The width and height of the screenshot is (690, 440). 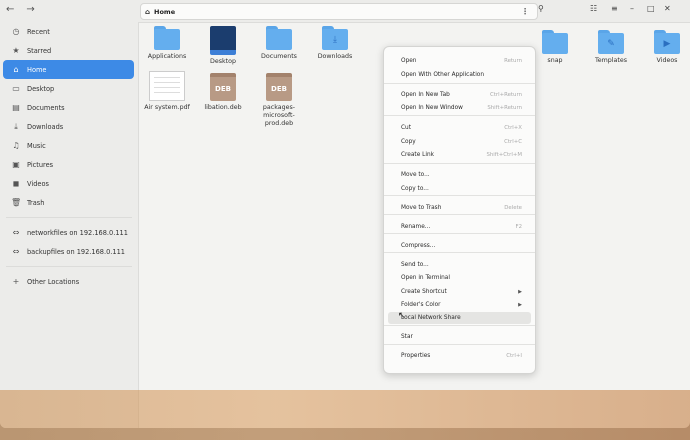 What do you see at coordinates (68, 145) in the screenshot?
I see `sidebar-item-music: ♫ Music` at bounding box center [68, 145].